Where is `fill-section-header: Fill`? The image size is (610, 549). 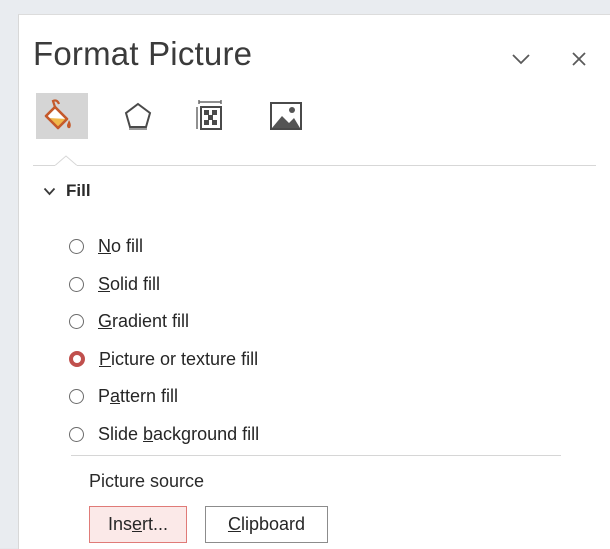
fill-section-header: Fill is located at coordinates (67, 191).